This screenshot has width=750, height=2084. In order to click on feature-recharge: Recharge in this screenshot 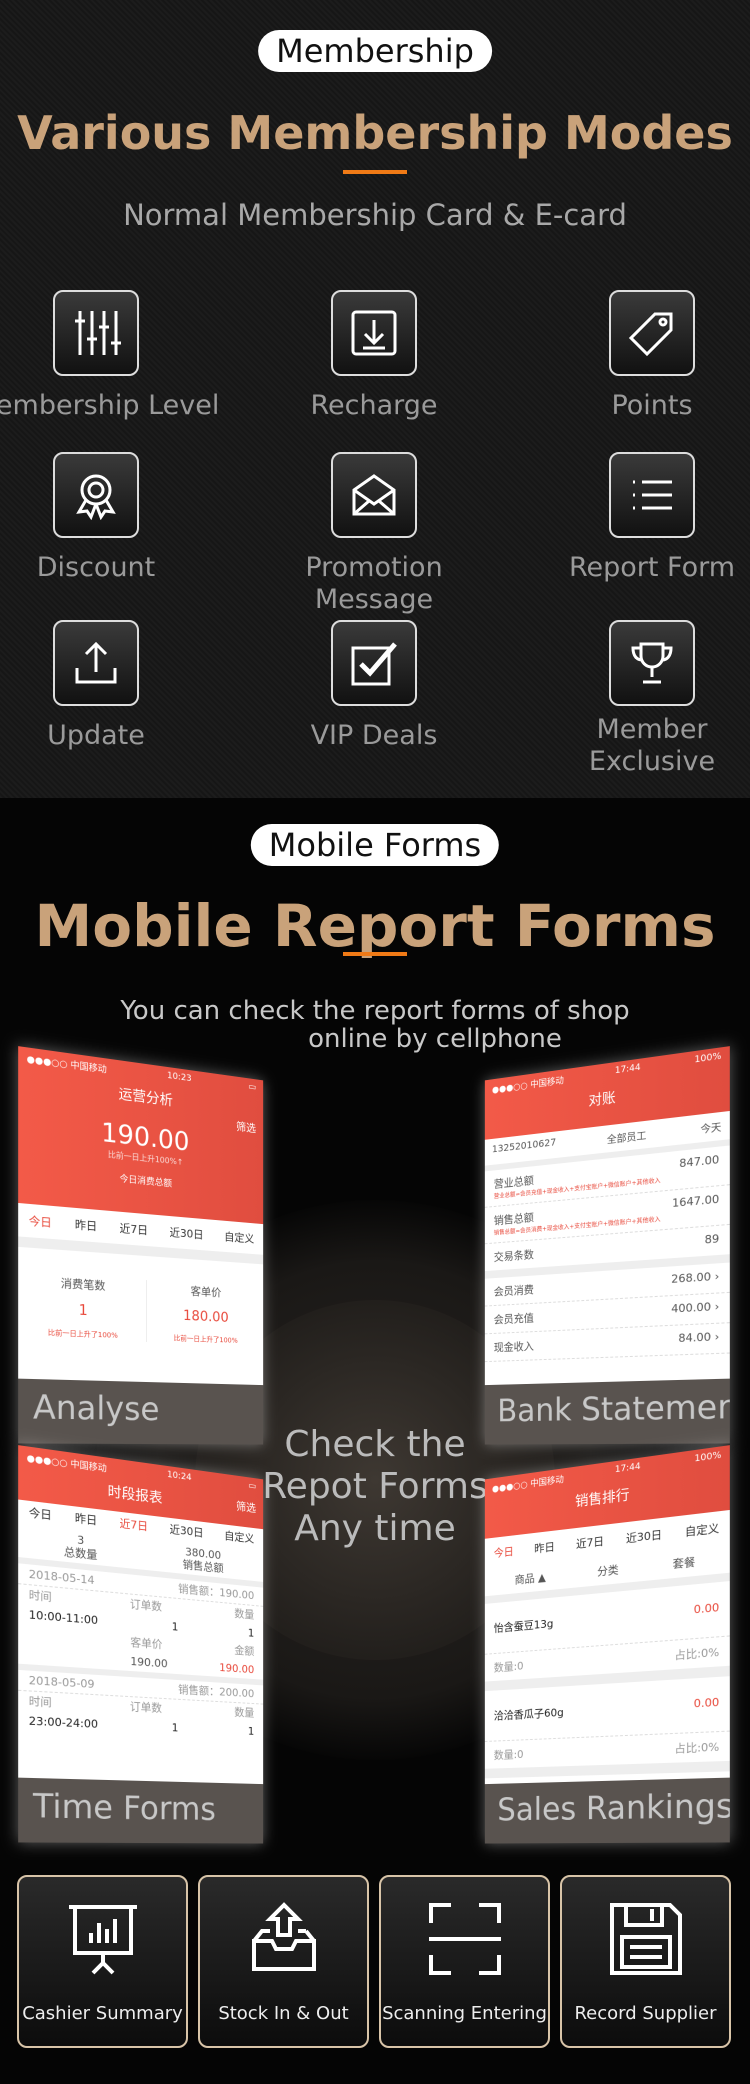, I will do `click(374, 356)`.